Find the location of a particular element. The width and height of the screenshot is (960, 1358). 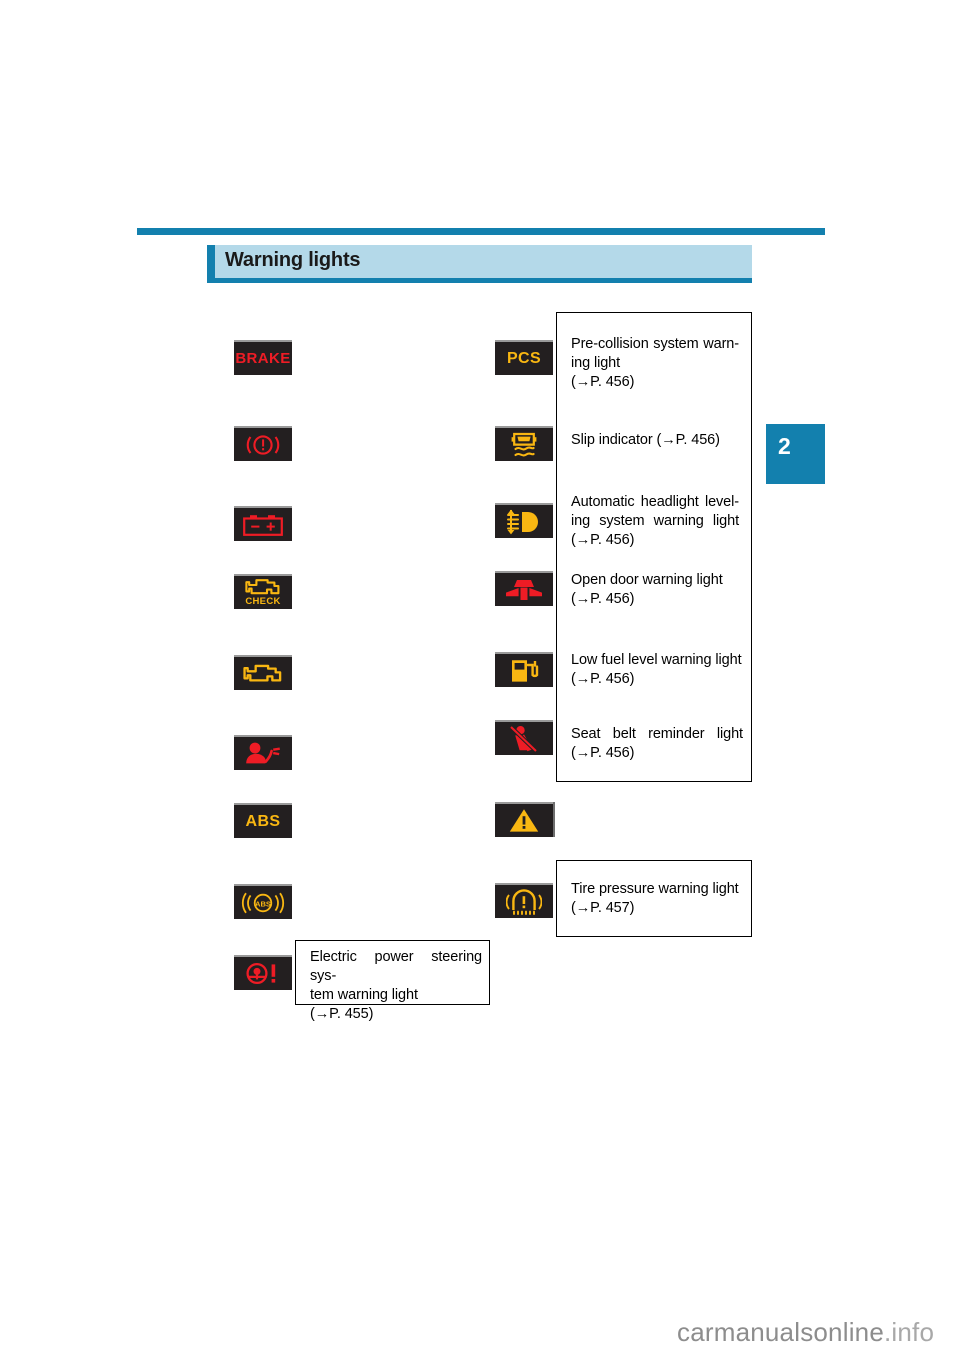

belt-desc-line1: Seat belt reminder light is located at coordinates (657, 734).